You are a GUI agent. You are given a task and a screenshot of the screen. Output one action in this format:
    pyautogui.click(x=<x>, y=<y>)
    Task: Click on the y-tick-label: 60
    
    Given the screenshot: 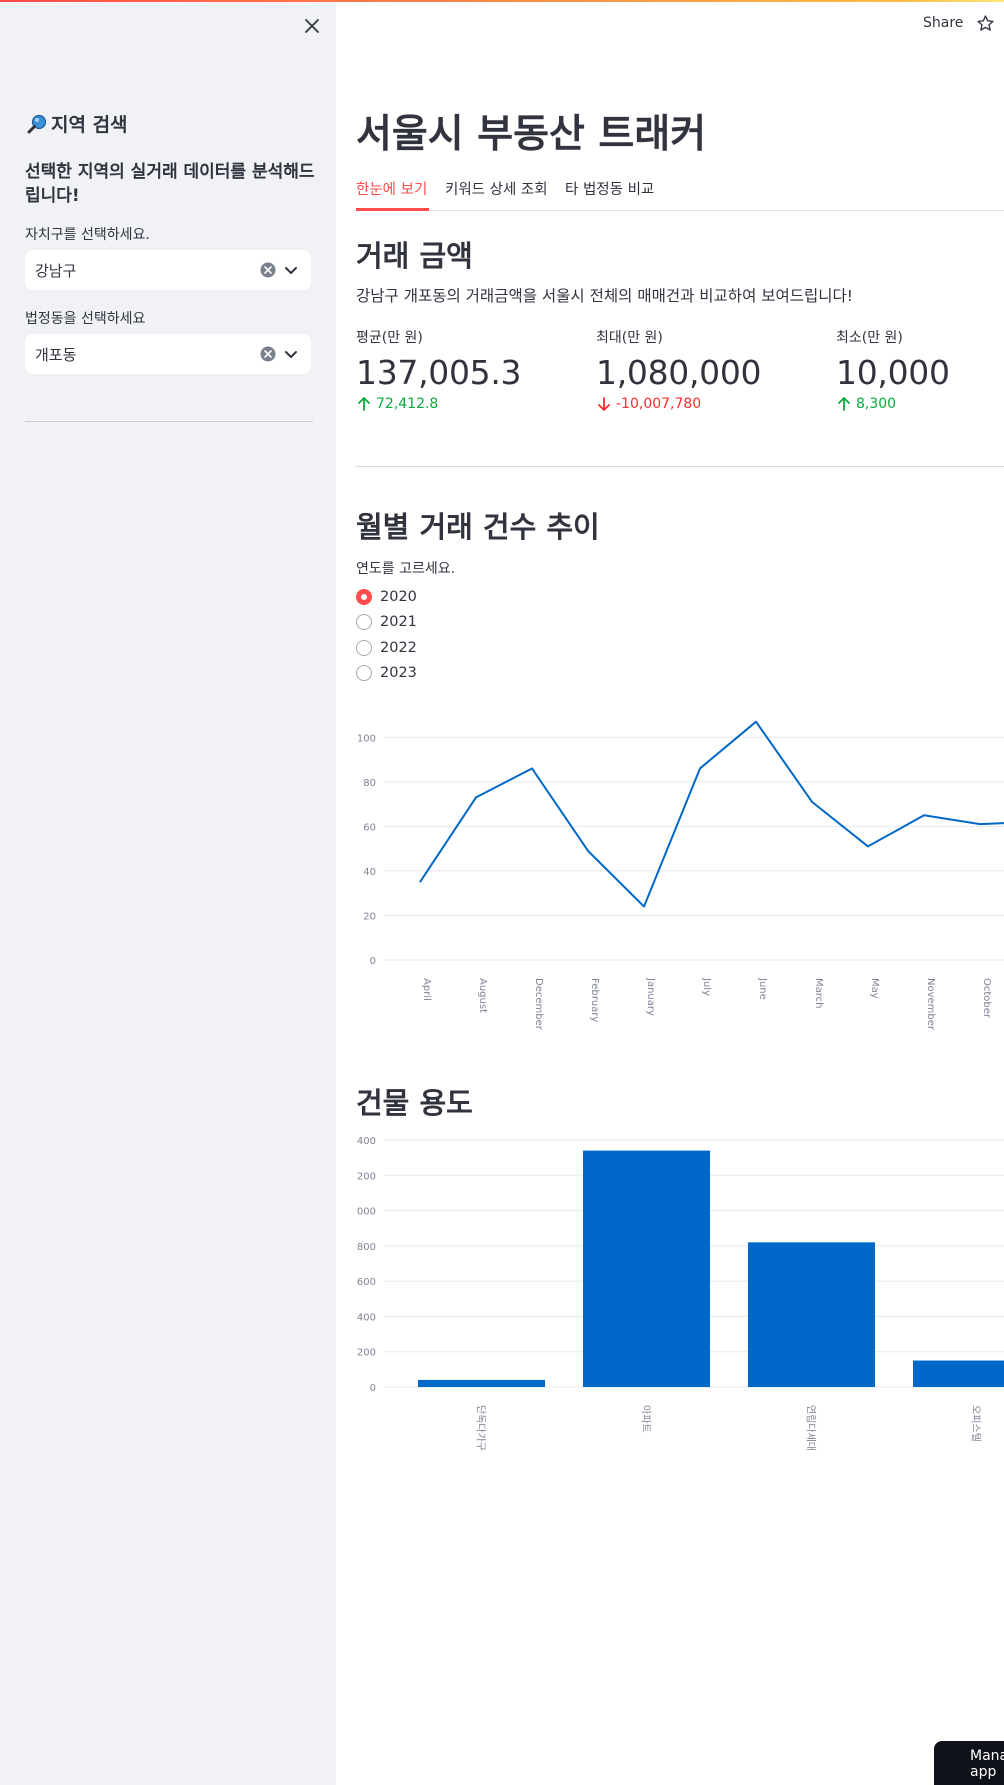 What is the action you would take?
    pyautogui.click(x=369, y=827)
    